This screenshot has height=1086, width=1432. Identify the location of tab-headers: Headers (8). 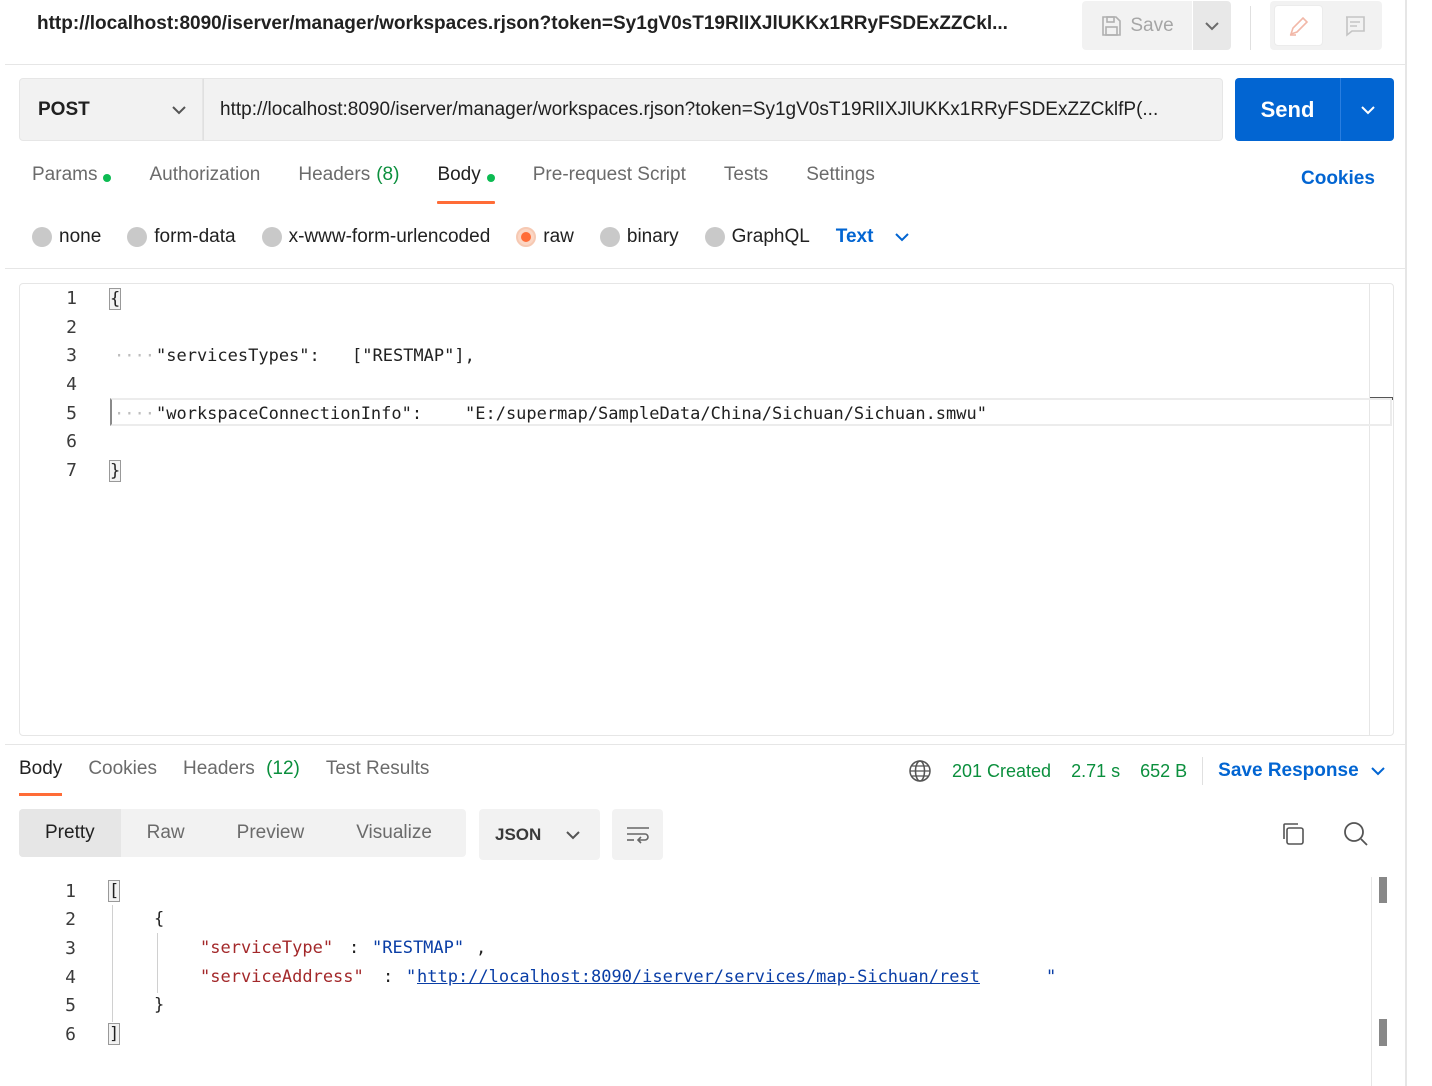
(348, 184).